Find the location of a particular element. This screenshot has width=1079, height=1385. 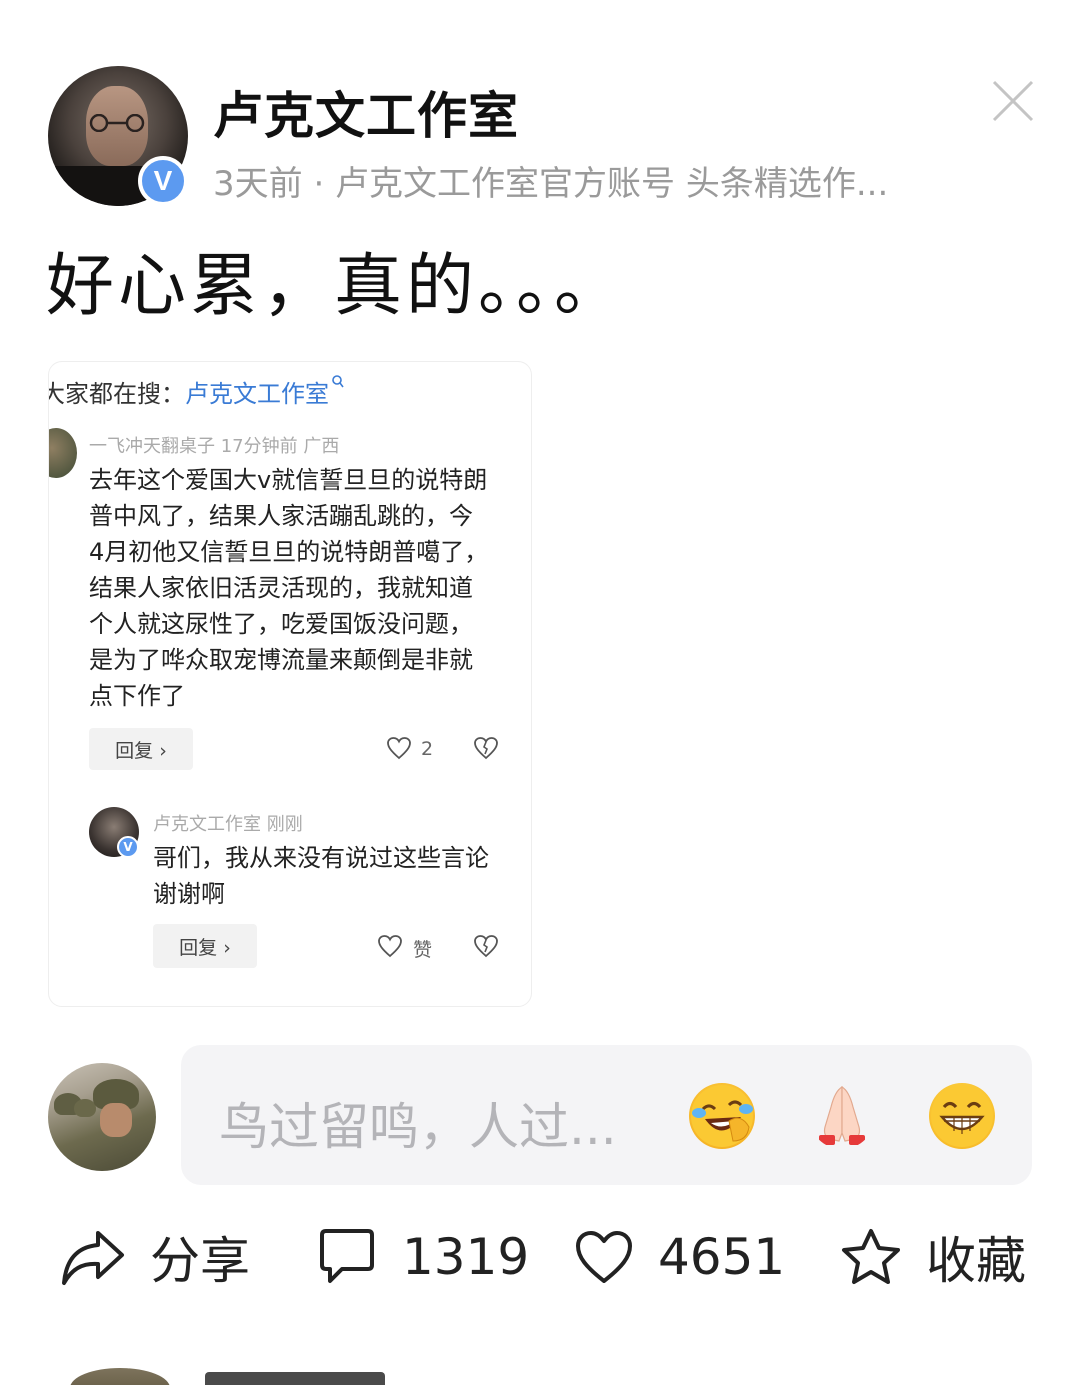

author-name: 卢克文工作室 is located at coordinates (366, 112).